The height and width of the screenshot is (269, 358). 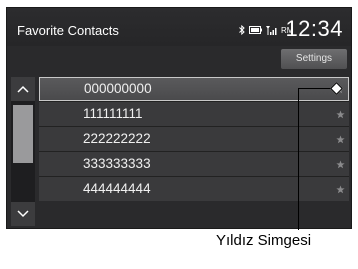 What do you see at coordinates (314, 59) in the screenshot?
I see `settings-button: Settings` at bounding box center [314, 59].